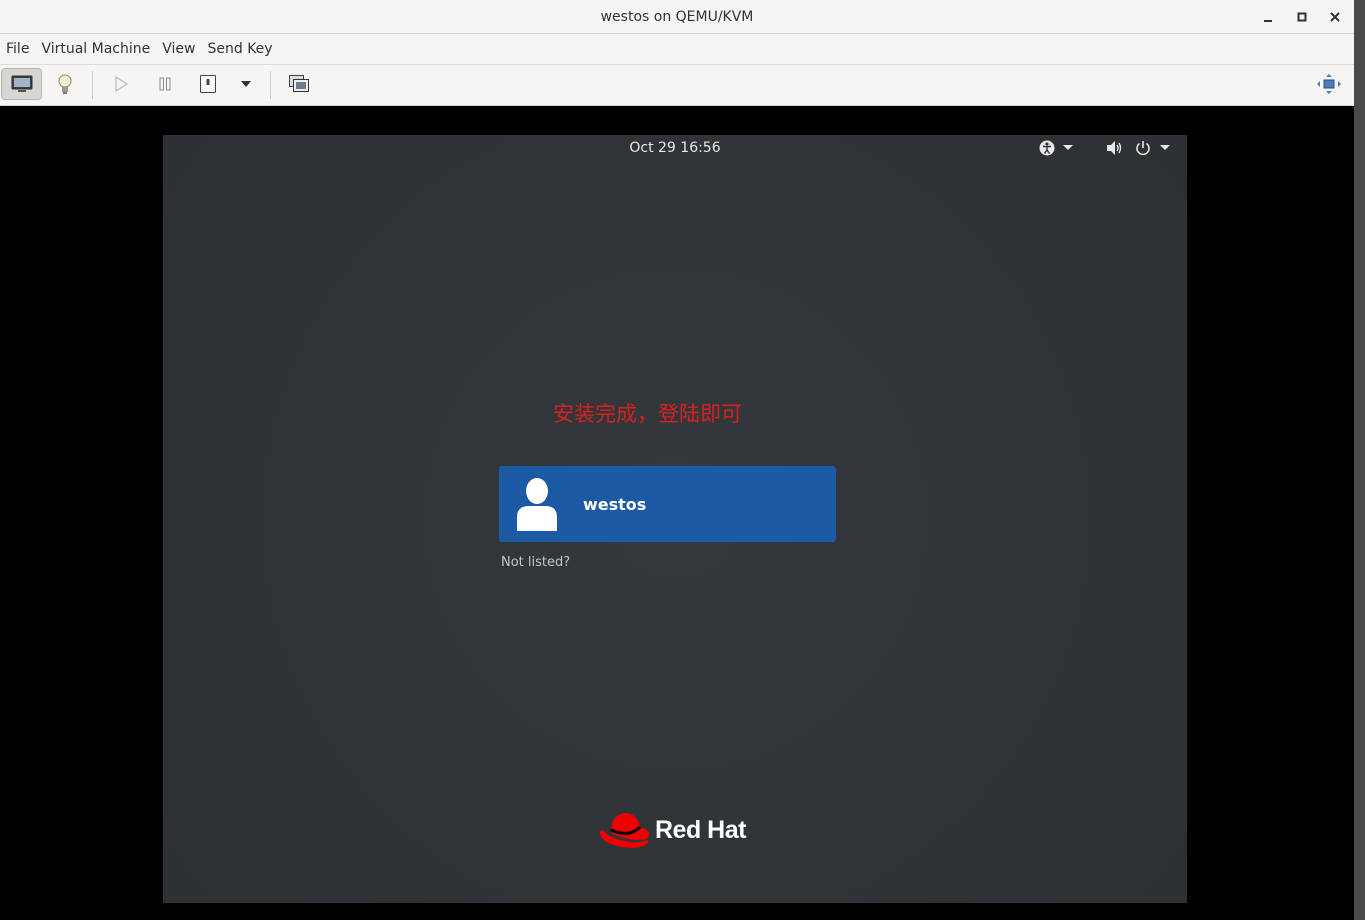 The image size is (1365, 920). I want to click on volume-indicator, so click(1115, 148).